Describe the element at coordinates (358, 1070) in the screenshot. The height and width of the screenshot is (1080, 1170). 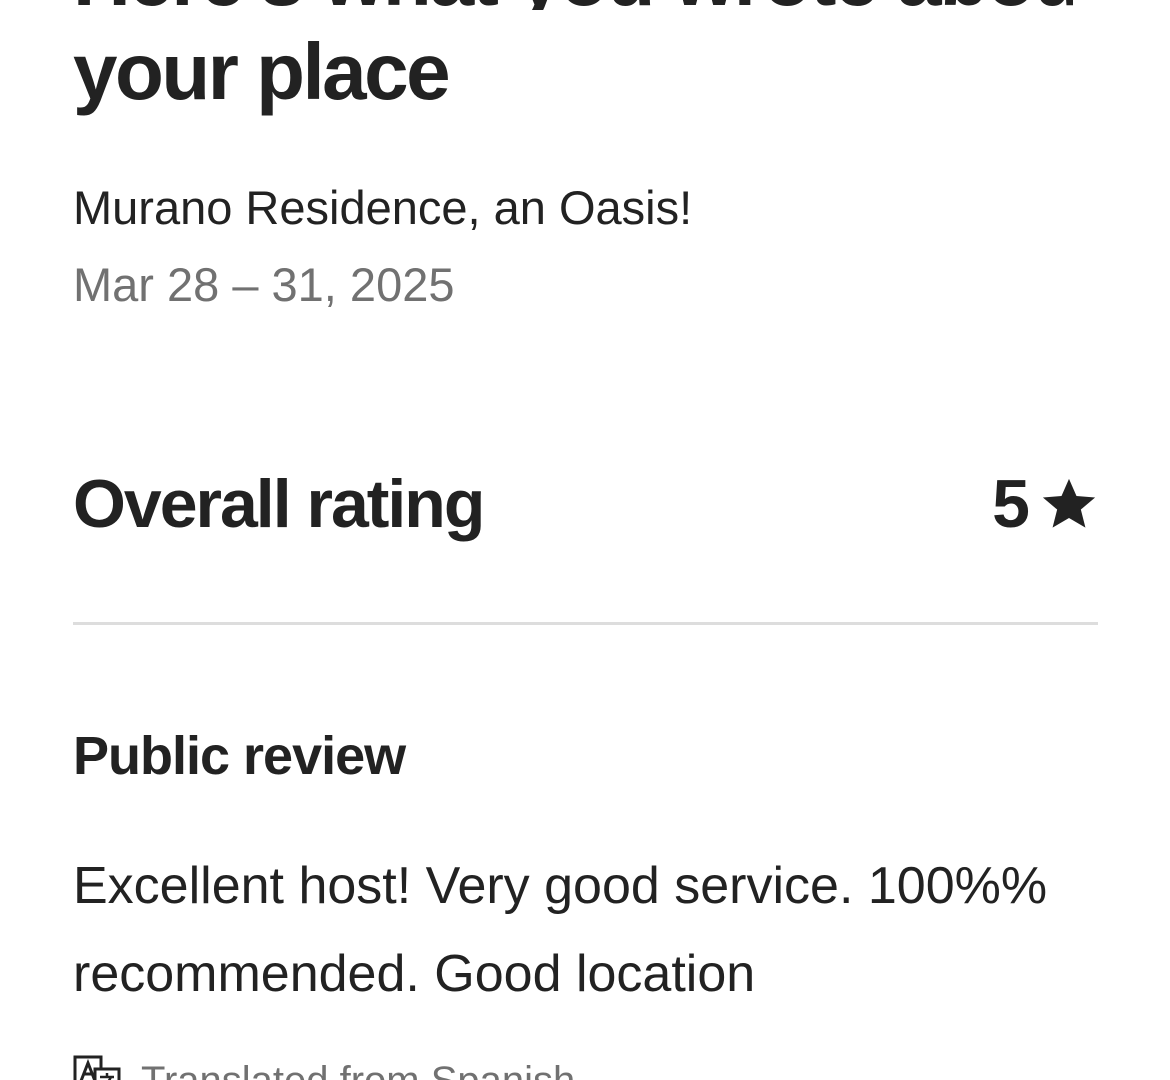
I see `translation-label: Translated from Spanish` at that location.